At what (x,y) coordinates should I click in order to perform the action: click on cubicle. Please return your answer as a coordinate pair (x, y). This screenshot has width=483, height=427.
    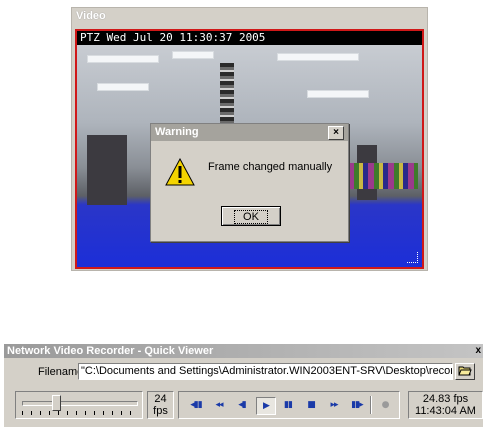
    Looking at the image, I should click on (107, 170).